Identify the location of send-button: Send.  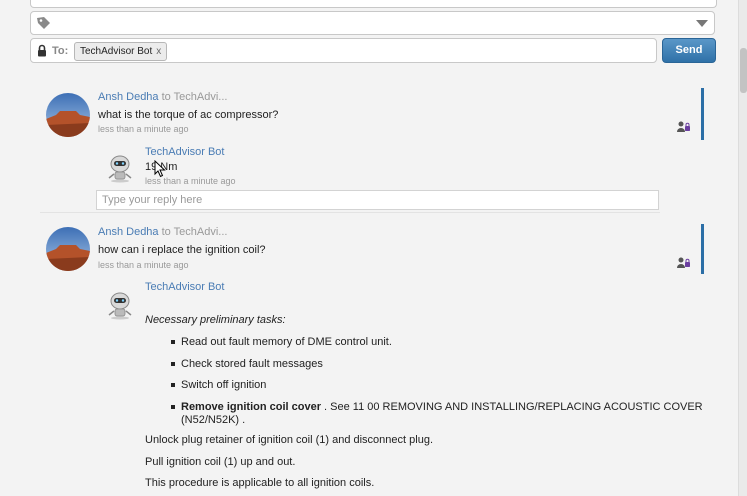
(689, 50).